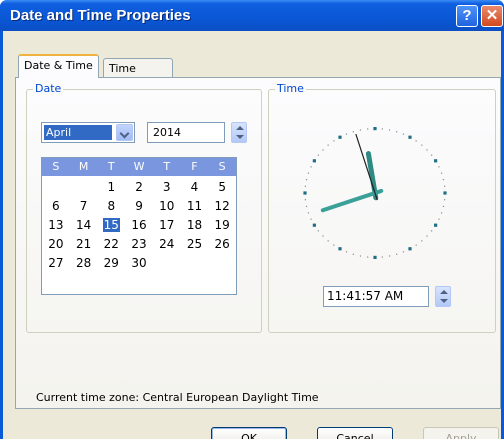 The width and height of the screenshot is (504, 439). I want to click on calendar-day: 18, so click(195, 225).